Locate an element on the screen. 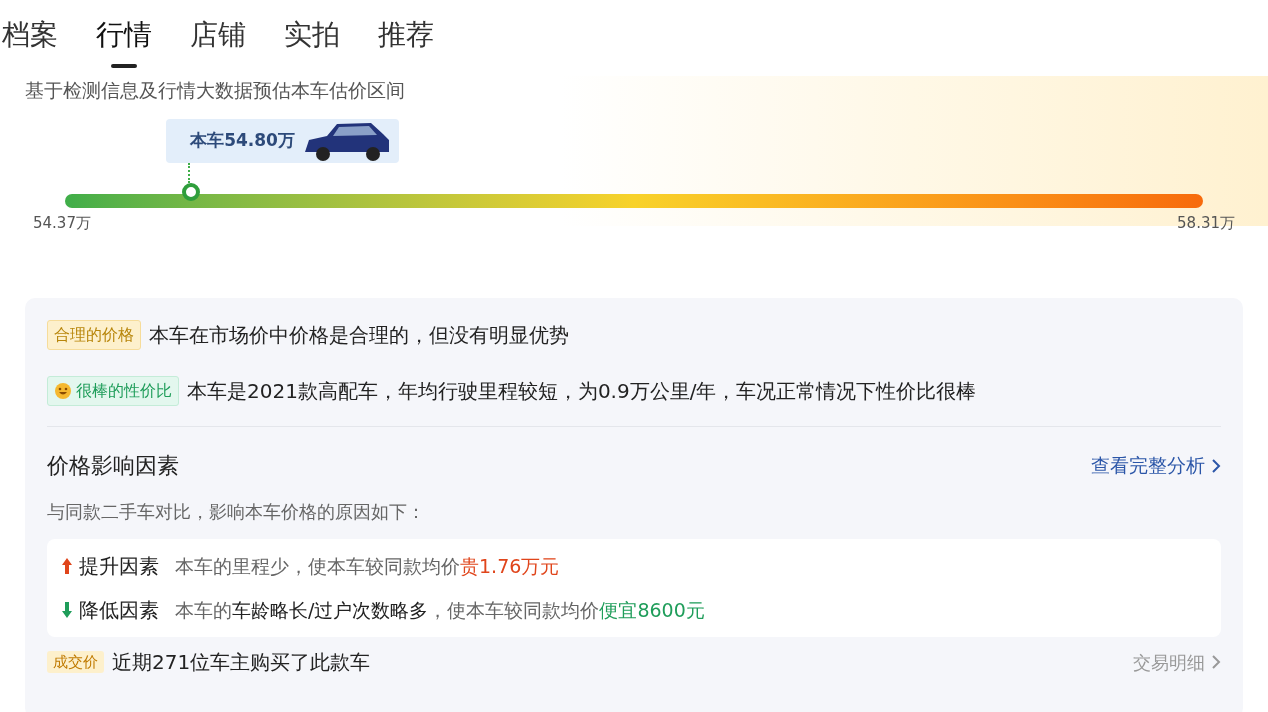 The width and height of the screenshot is (1268, 712). smiley-icon is located at coordinates (63, 391).